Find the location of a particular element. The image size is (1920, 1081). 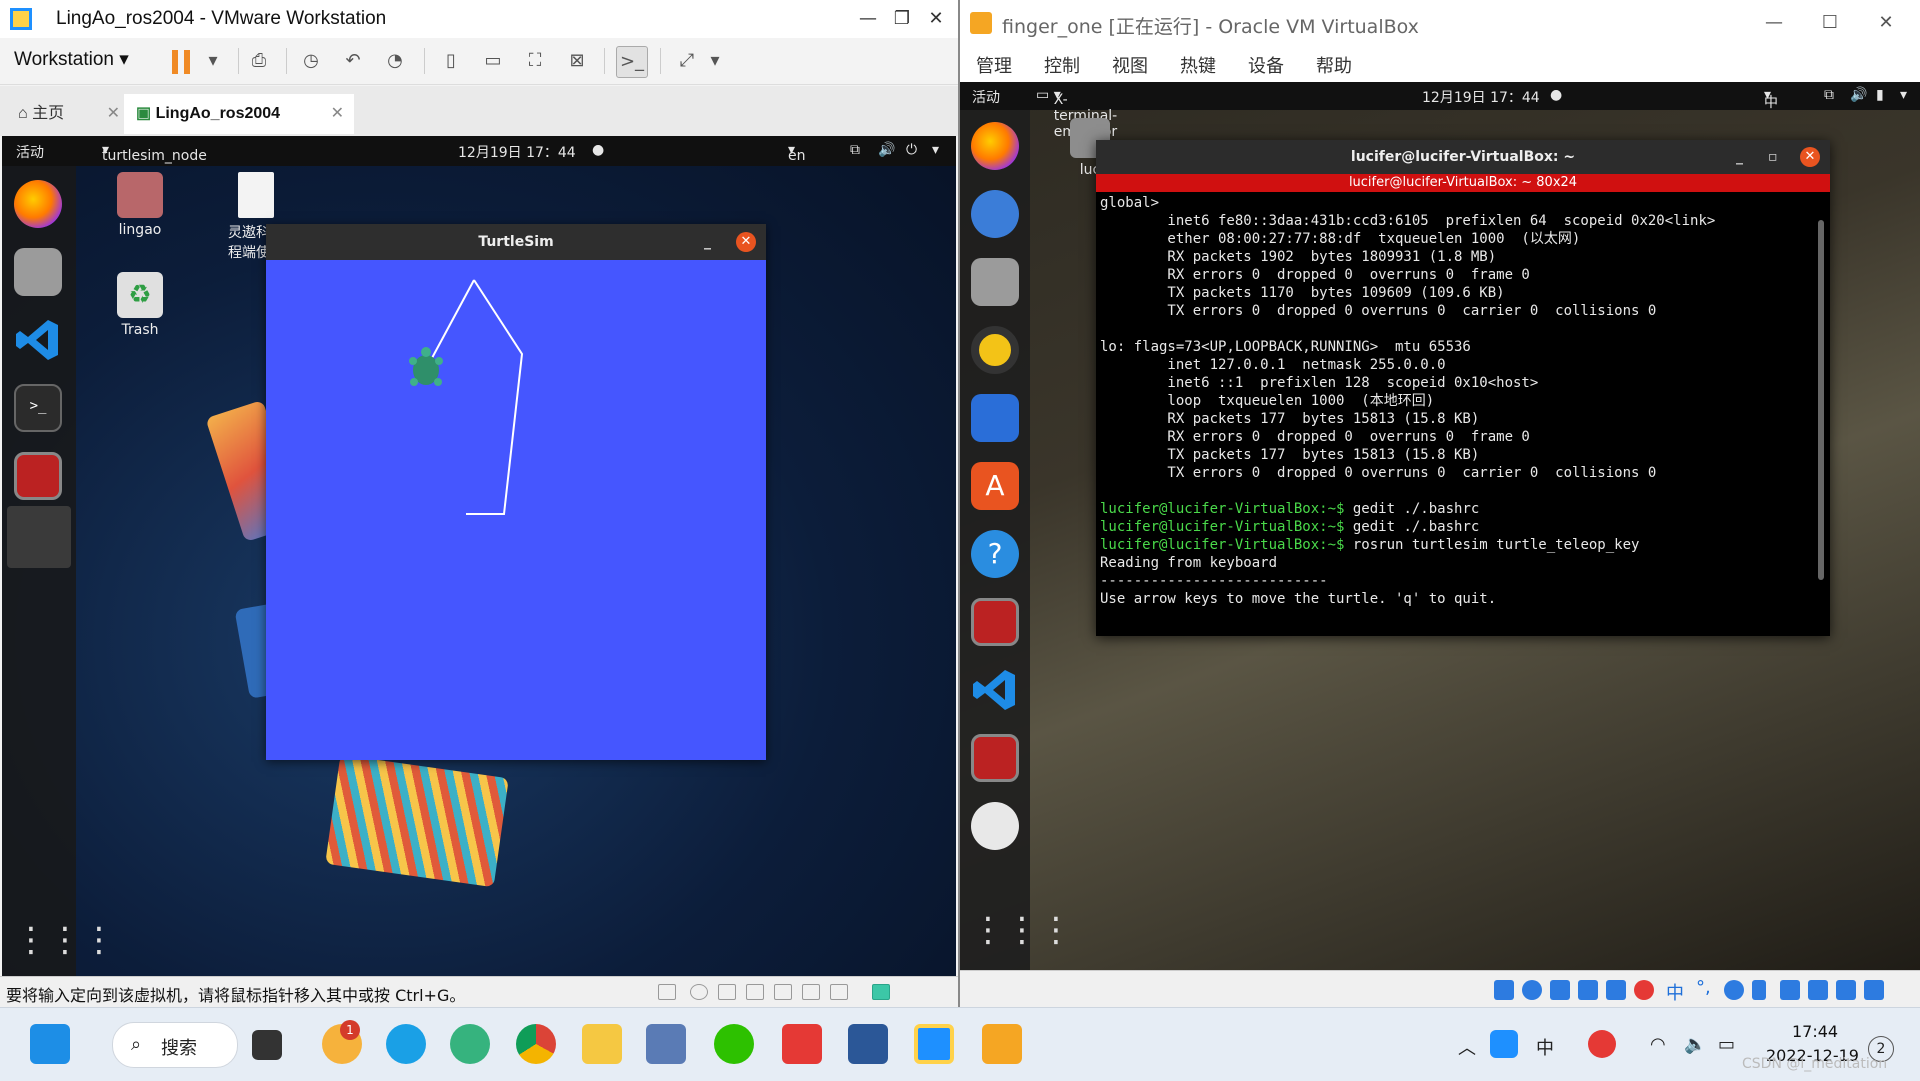

writer-icon is located at coordinates (995, 418).